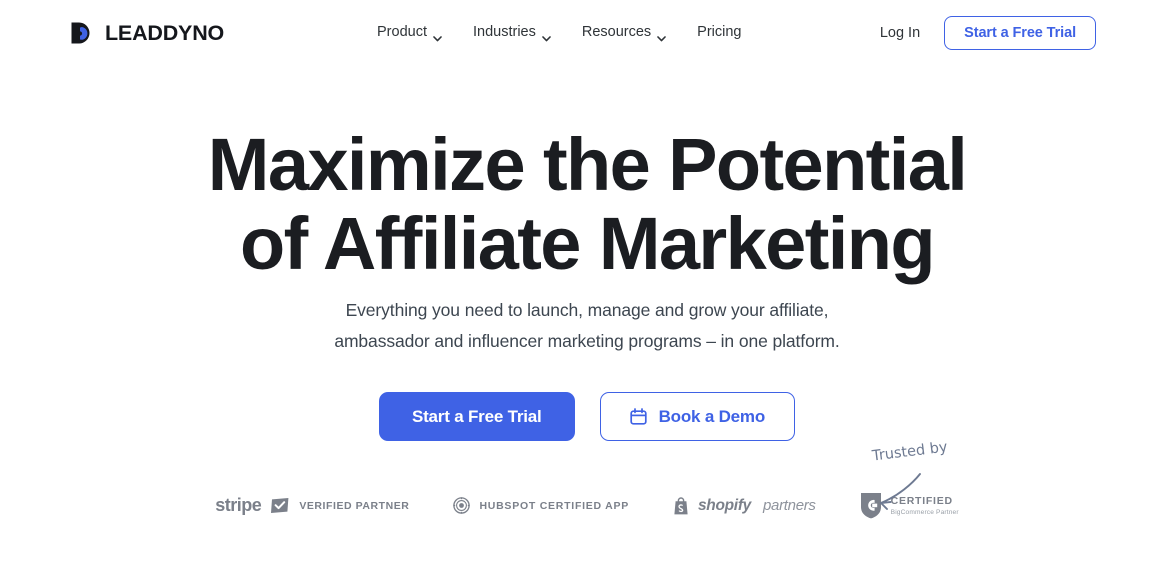 The image size is (1174, 565). I want to click on shopify-bag-icon, so click(681, 505).